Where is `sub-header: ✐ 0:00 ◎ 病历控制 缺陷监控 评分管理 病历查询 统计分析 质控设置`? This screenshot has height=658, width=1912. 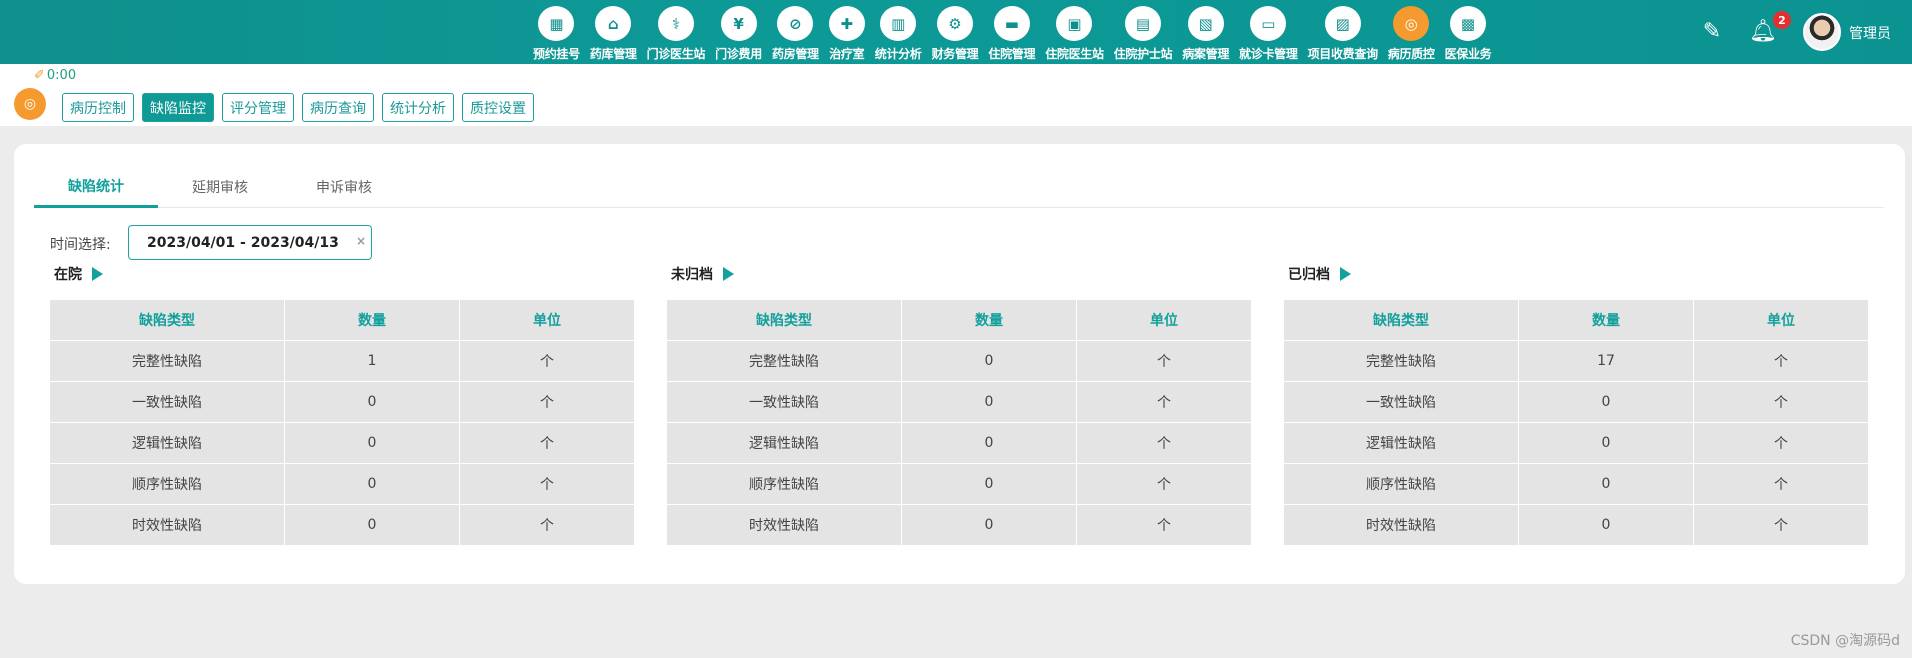
sub-header: ✐ 0:00 ◎ 病历控制 缺陷监控 评分管理 病历查询 统计分析 质控设置 is located at coordinates (956, 95).